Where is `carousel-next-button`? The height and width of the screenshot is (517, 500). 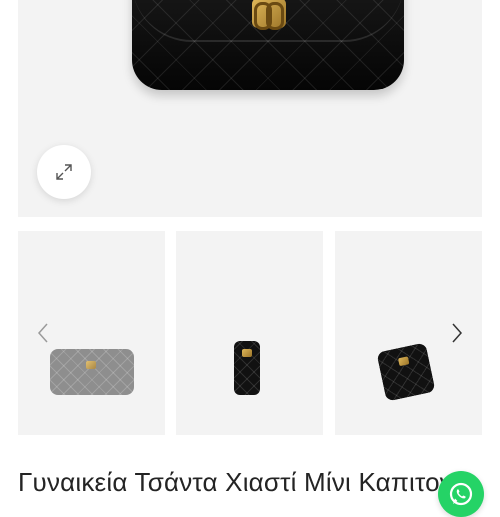
carousel-next-button is located at coordinates (457, 333).